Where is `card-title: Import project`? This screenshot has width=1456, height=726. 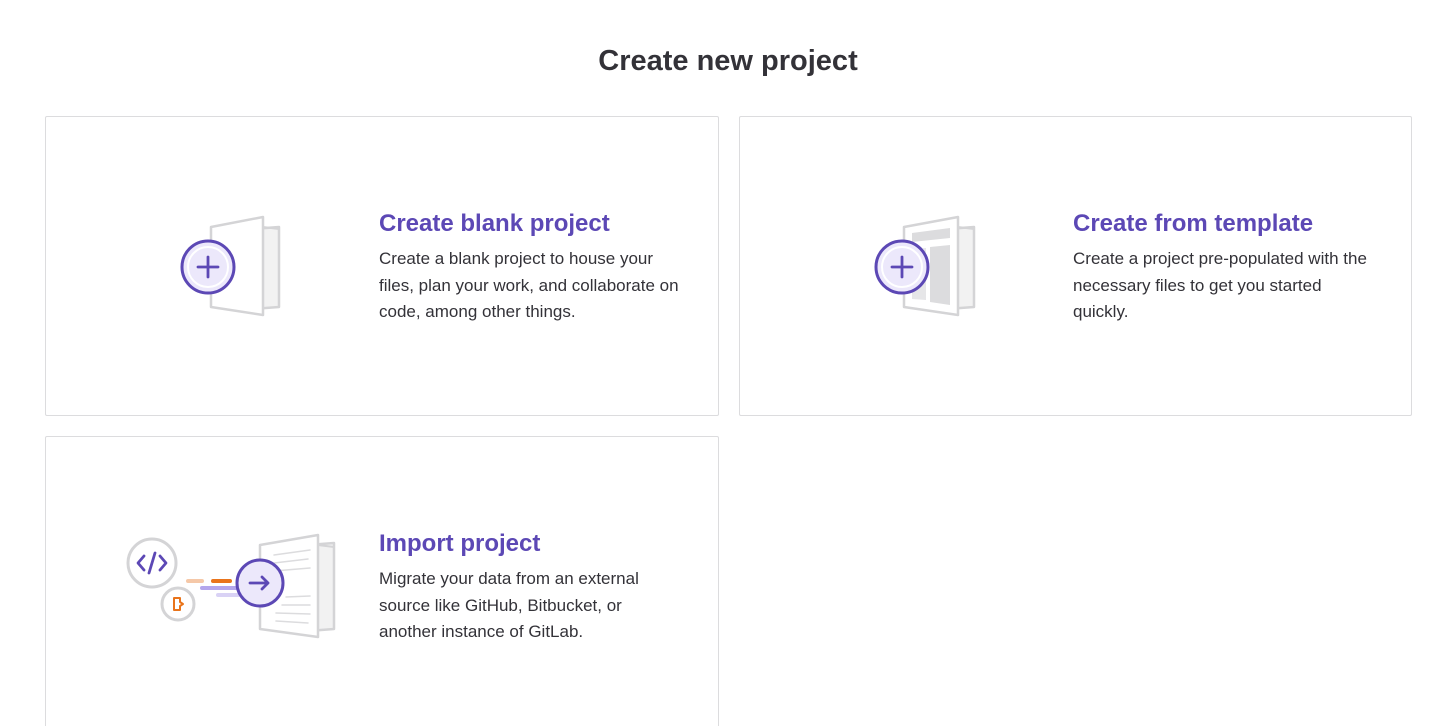 card-title: Import project is located at coordinates (460, 543).